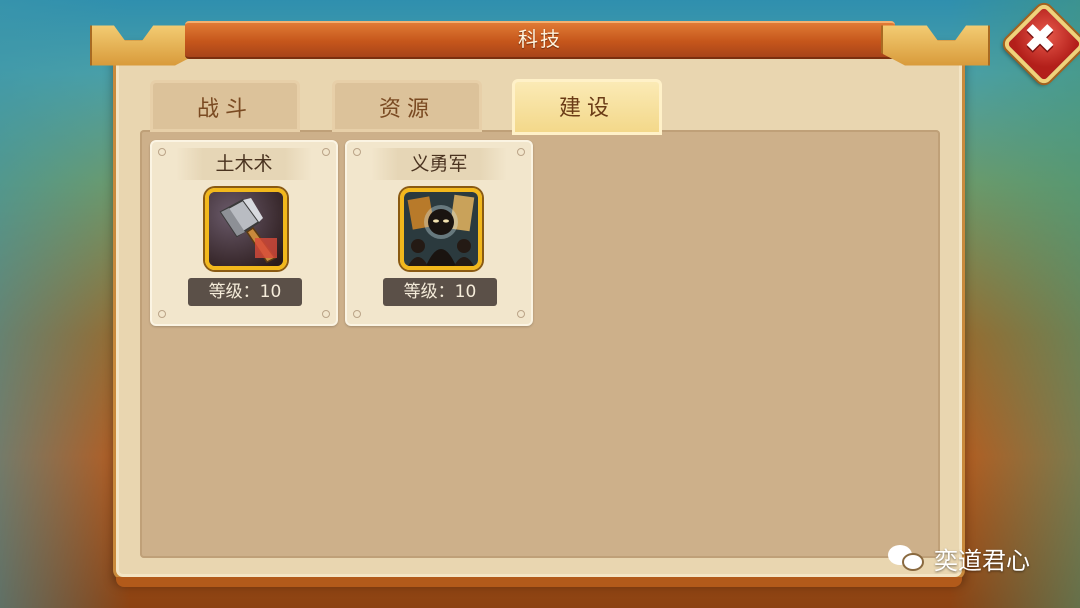 This screenshot has width=1080, height=608. I want to click on tab-label: 建设, so click(586, 108).